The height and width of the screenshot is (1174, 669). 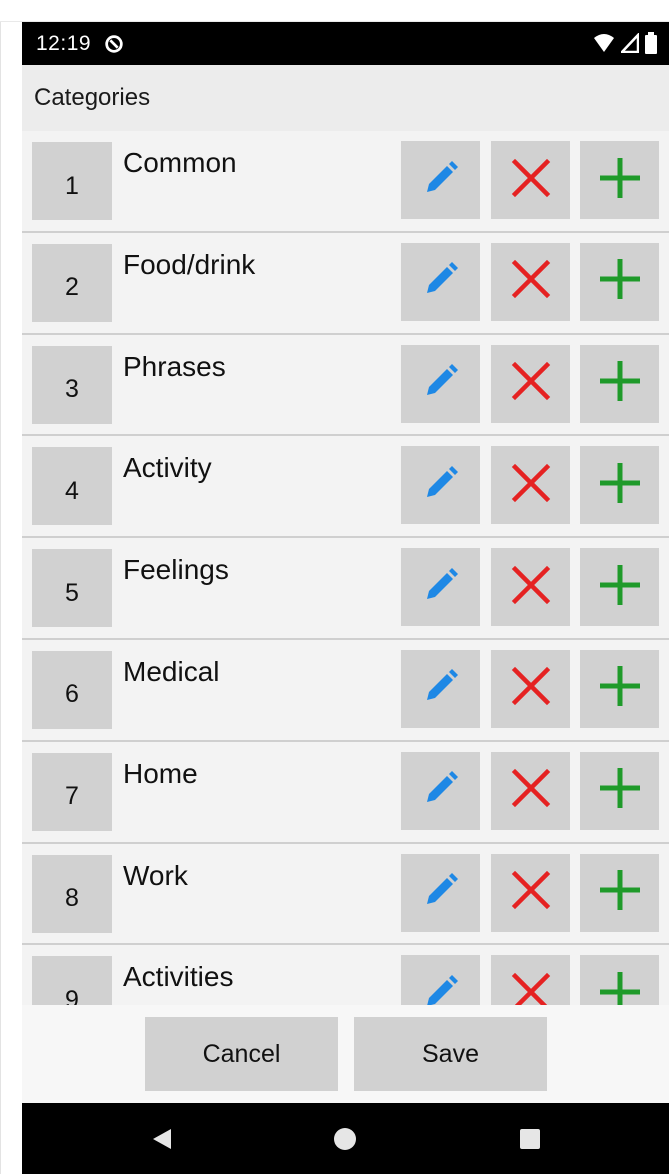 I want to click on category-name: Feelings, so click(x=176, y=570).